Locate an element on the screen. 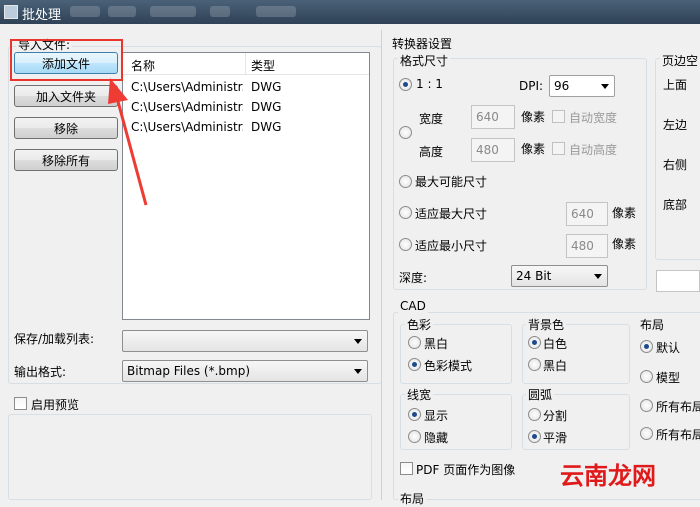  annotation-arrow-shaft is located at coordinates (131, 149).